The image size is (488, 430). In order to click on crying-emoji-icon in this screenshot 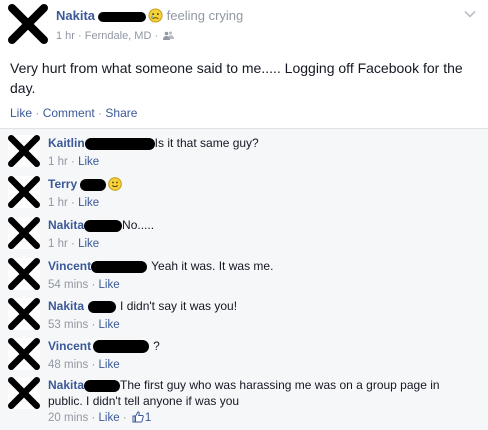, I will do `click(155, 15)`.